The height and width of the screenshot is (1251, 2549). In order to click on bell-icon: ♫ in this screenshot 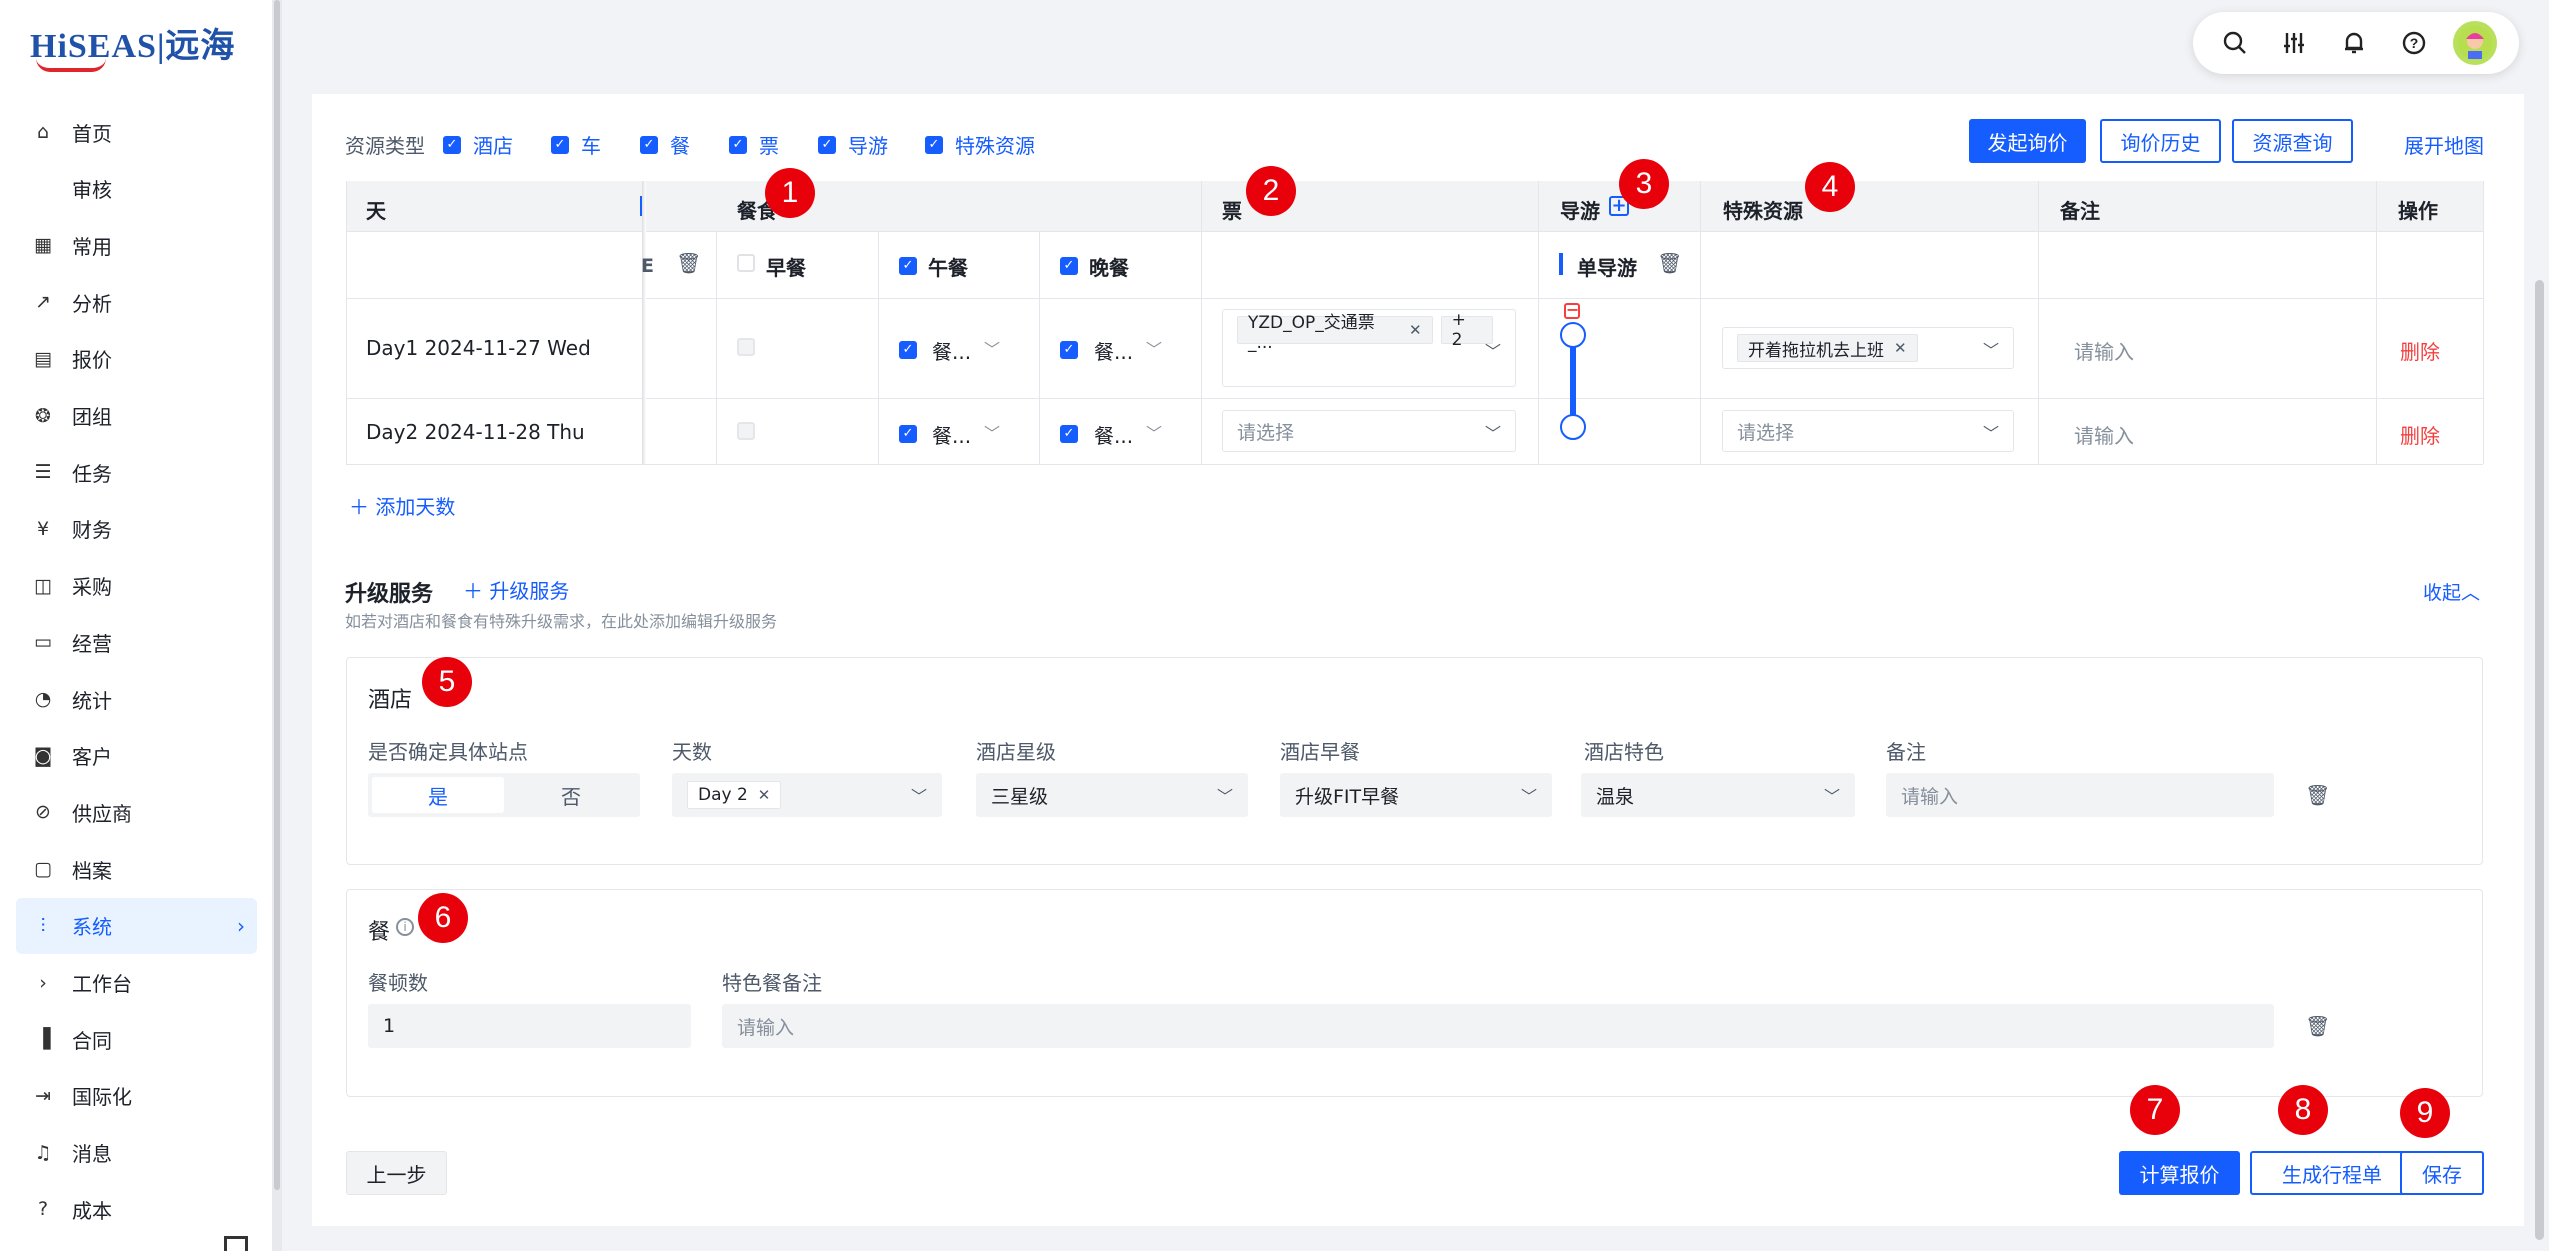, I will do `click(43, 1152)`.